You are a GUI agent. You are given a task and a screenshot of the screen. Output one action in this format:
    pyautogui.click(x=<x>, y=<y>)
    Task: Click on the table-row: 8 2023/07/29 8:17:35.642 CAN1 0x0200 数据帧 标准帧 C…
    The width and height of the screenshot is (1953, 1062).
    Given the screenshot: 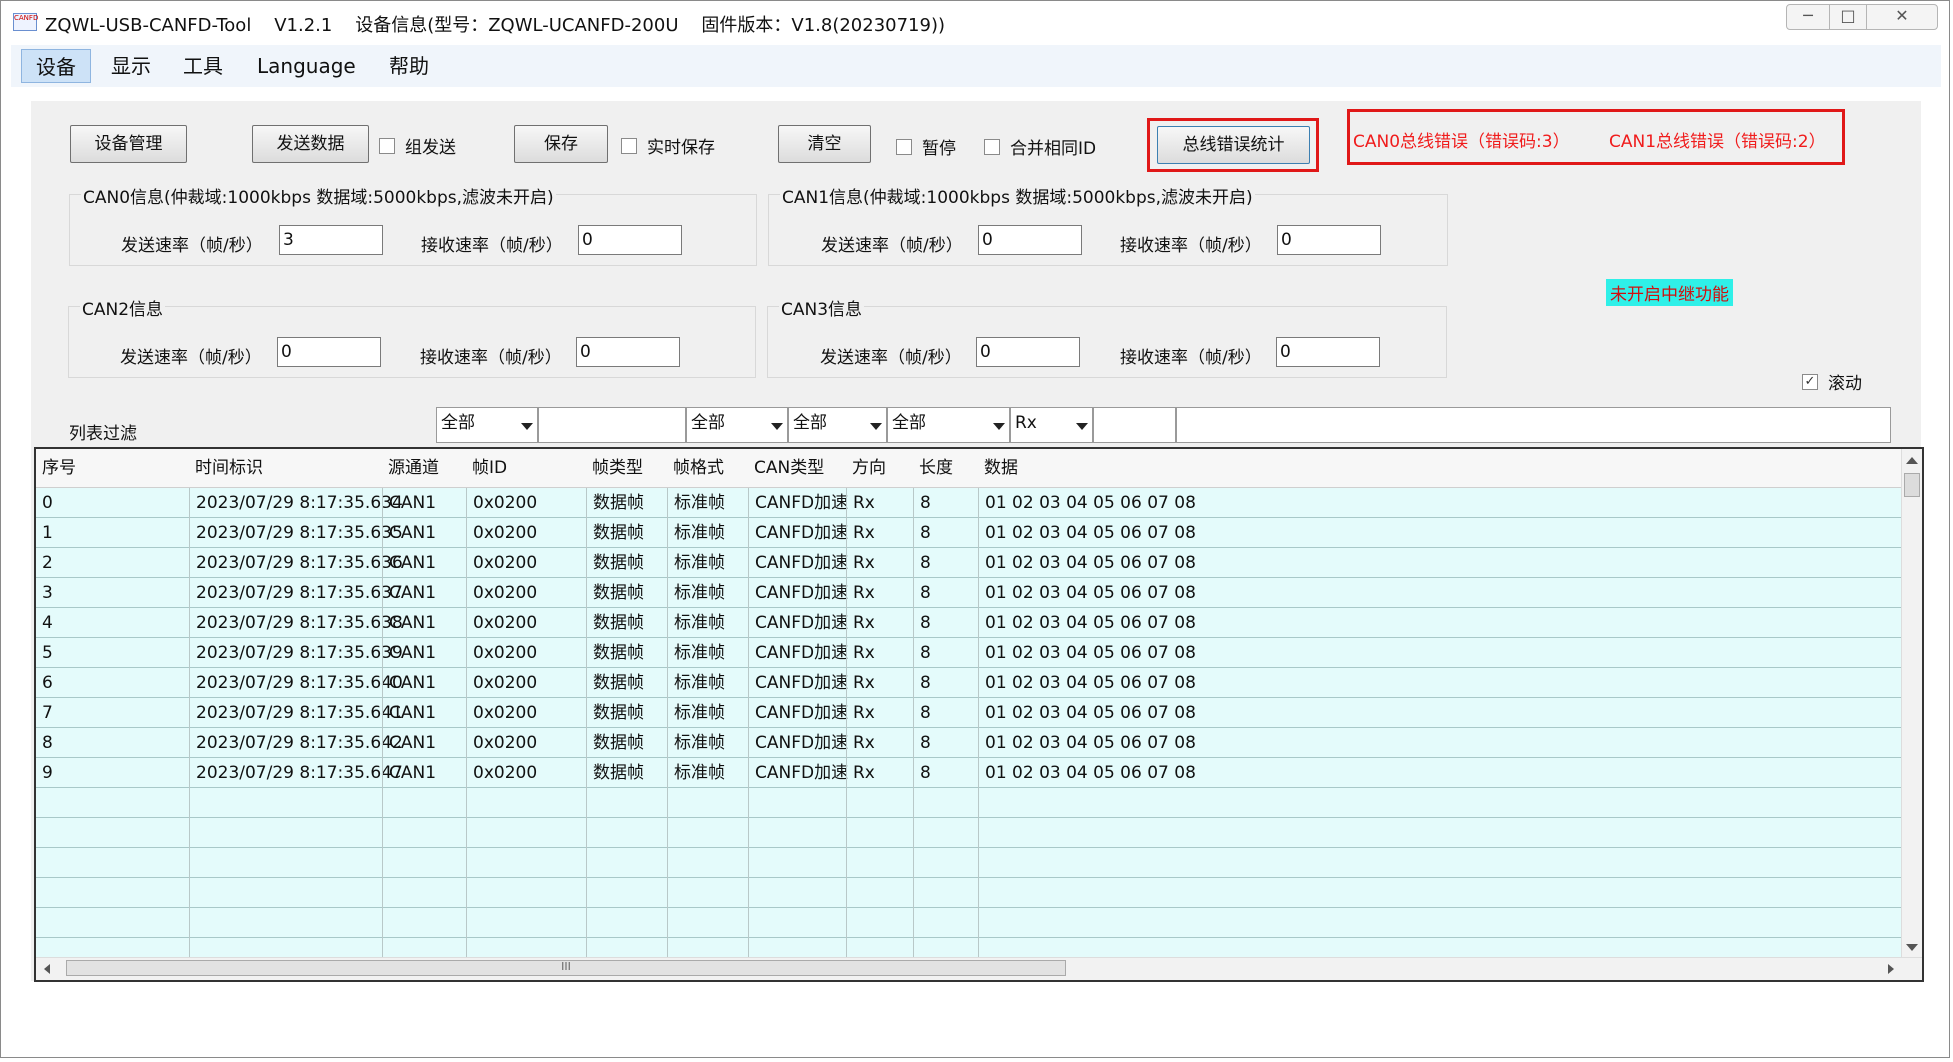 What is the action you would take?
    pyautogui.click(x=970, y=743)
    